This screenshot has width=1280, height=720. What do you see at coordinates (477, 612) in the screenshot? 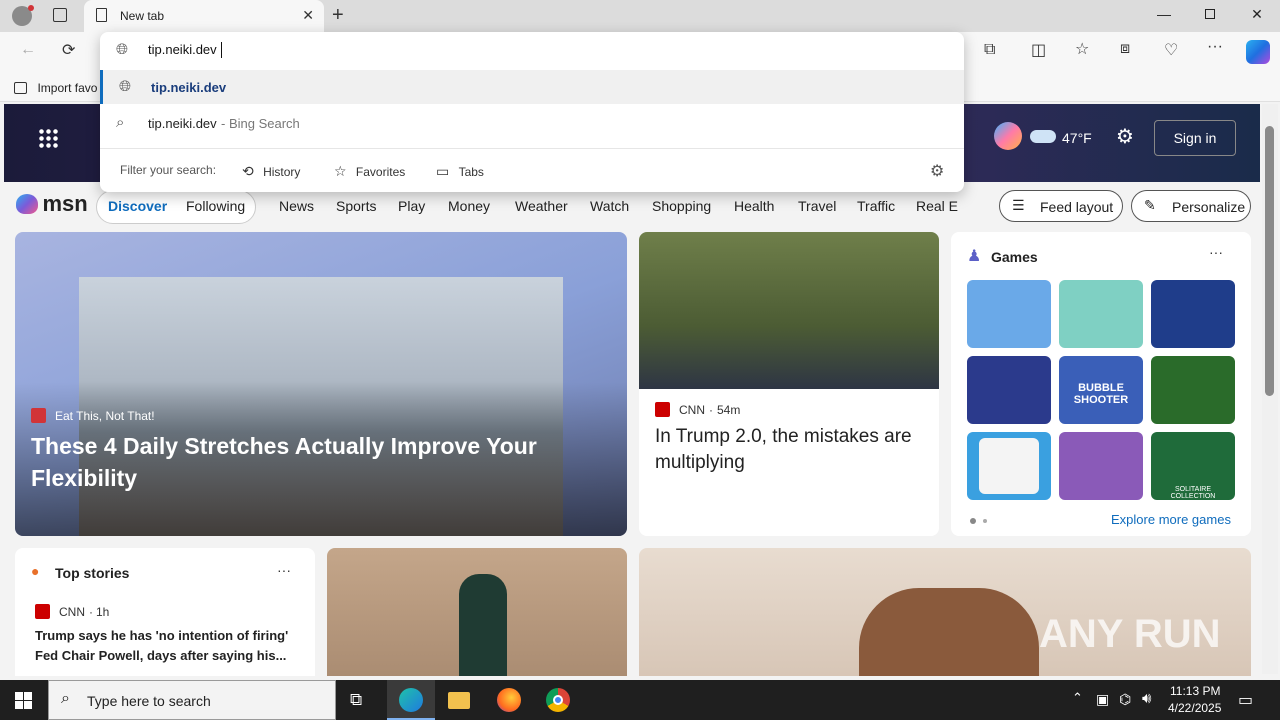
I see `fashion-card` at bounding box center [477, 612].